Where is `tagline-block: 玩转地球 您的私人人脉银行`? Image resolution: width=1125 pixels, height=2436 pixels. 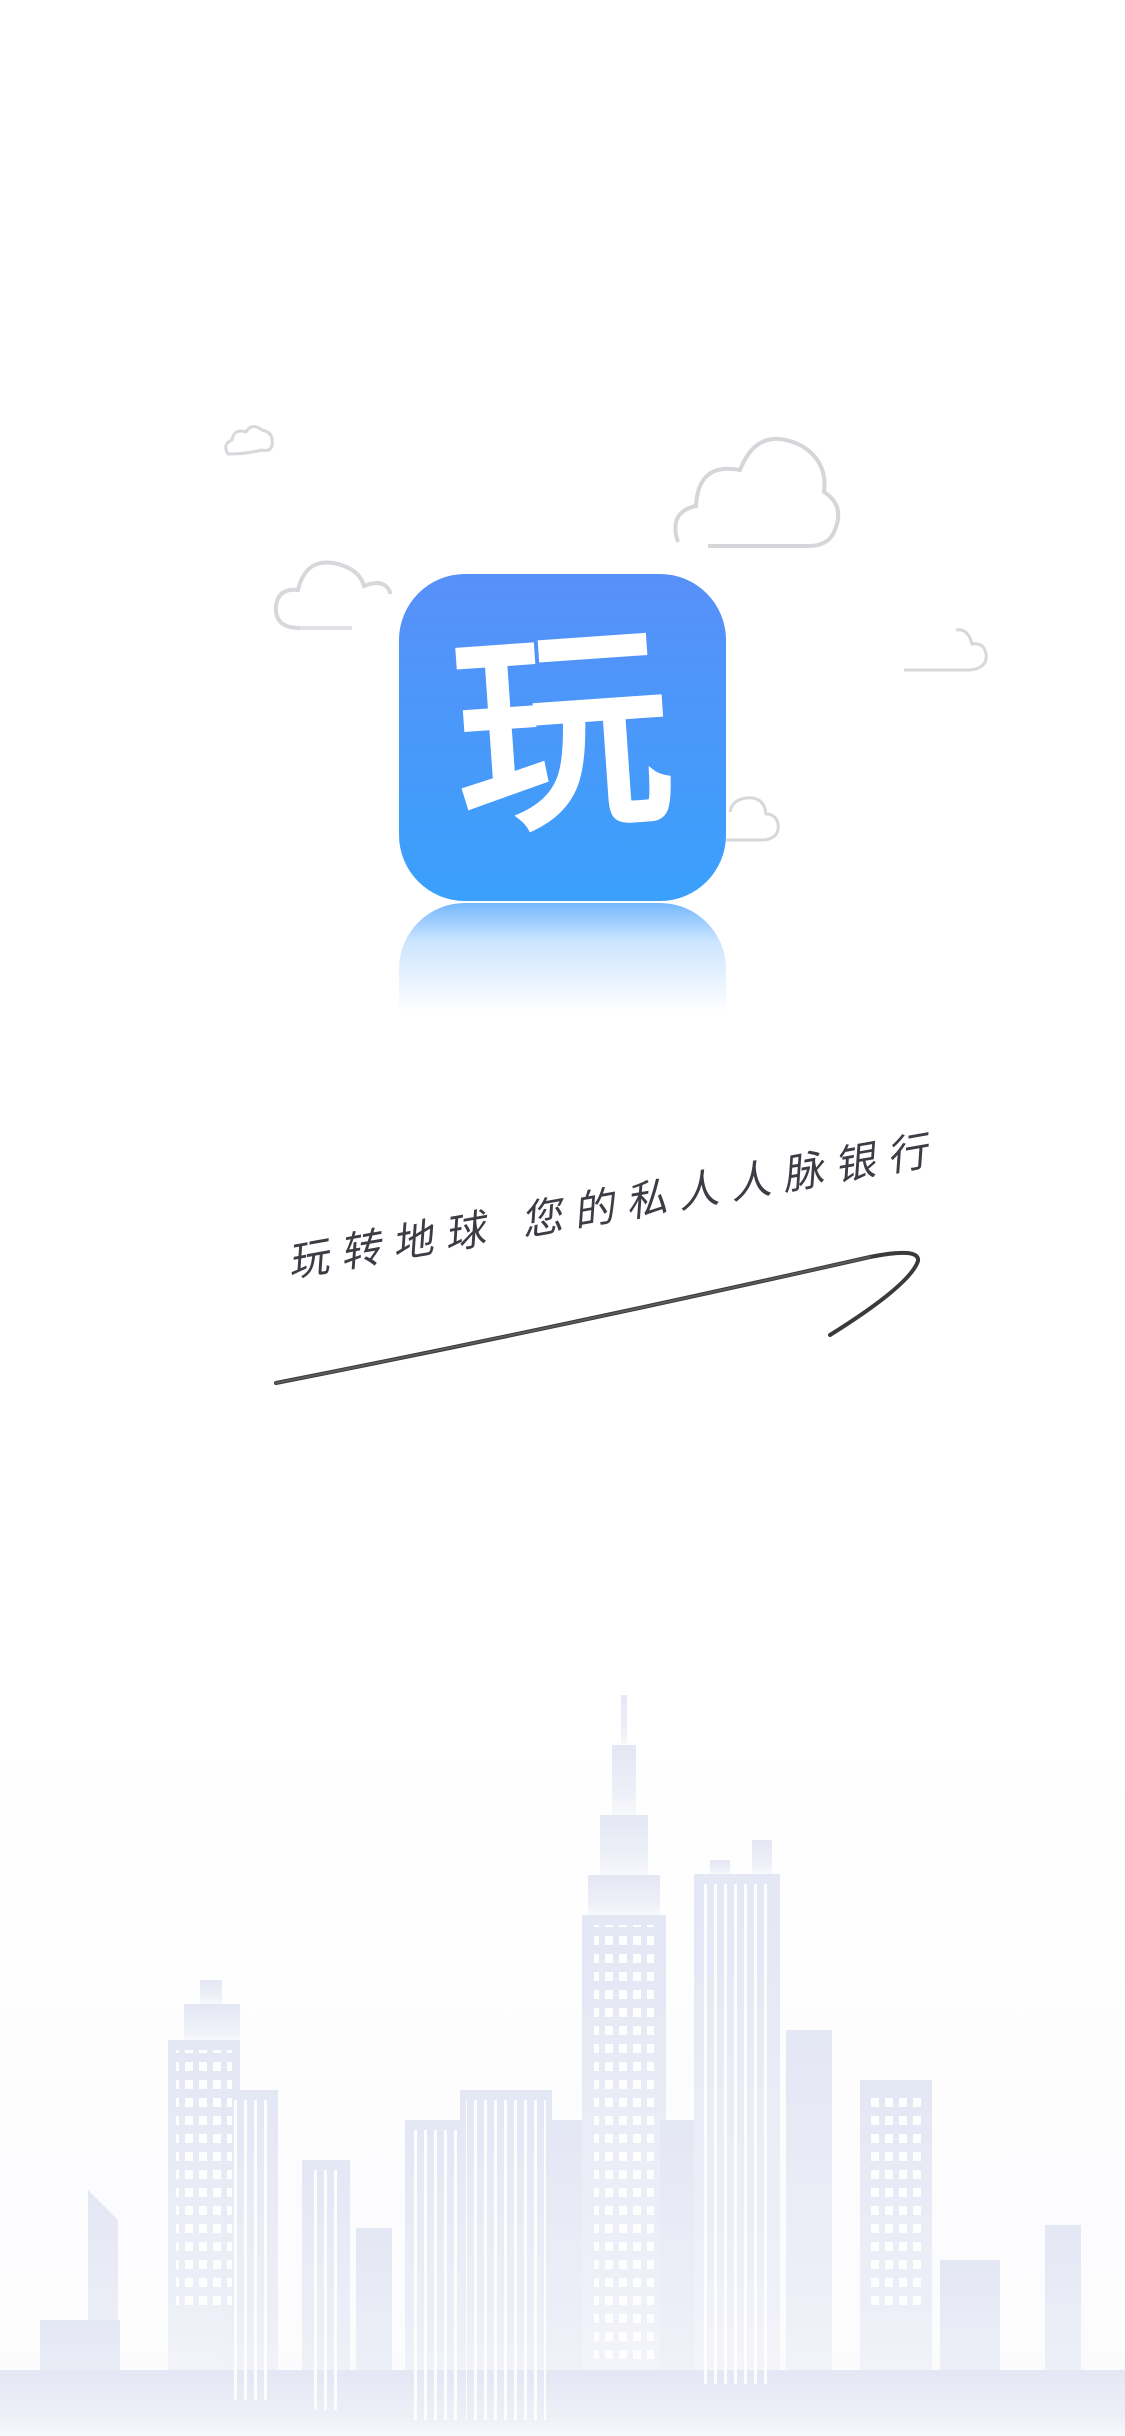
tagline-block: 玩转地球 您的私人人脉银行 is located at coordinates (610, 1265).